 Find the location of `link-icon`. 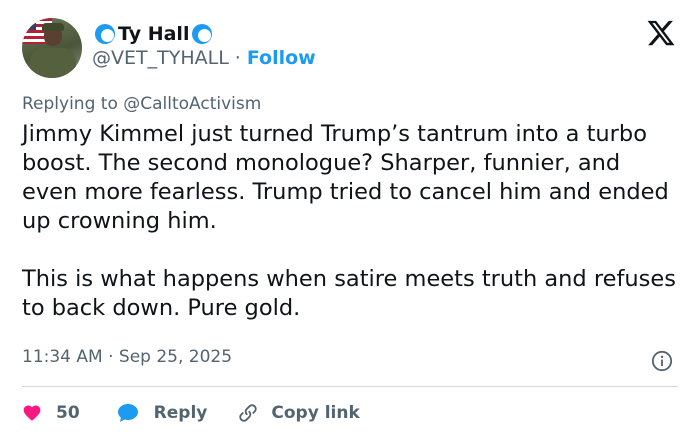

link-icon is located at coordinates (248, 413).